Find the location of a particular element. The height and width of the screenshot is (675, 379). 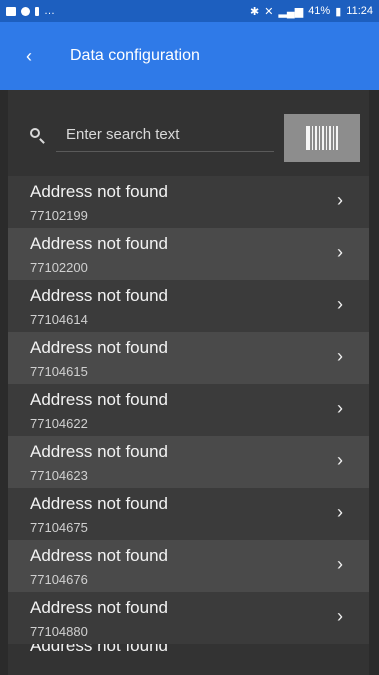

list-item-id: 77104614 is located at coordinates (59, 319).